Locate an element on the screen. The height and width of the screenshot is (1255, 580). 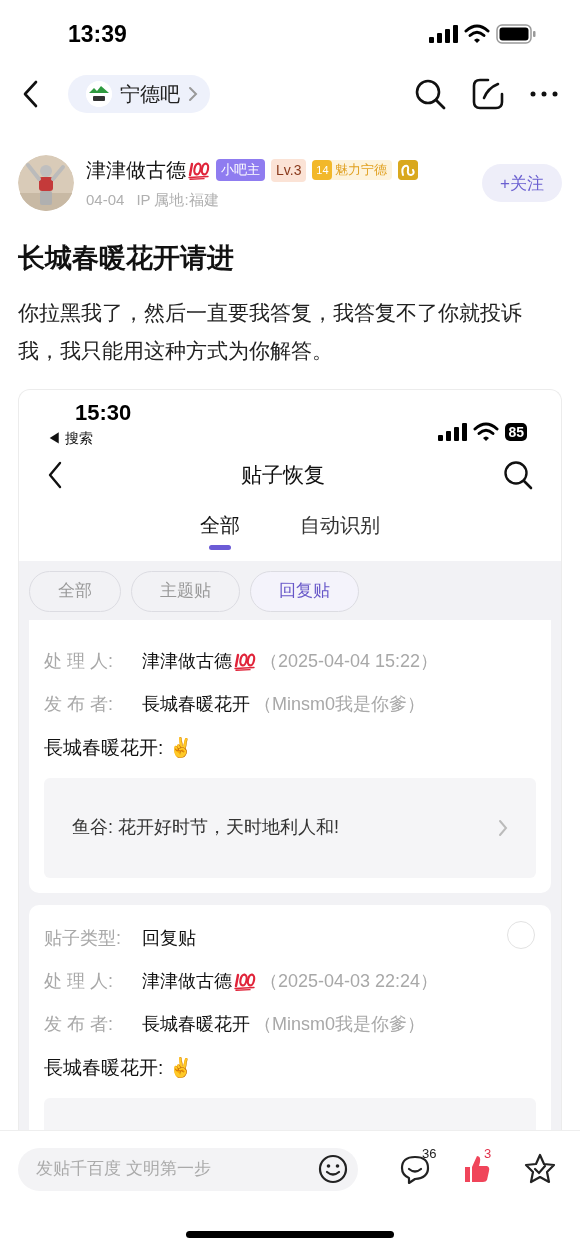
filter-chip: 回复贴 is located at coordinates (304, 591).